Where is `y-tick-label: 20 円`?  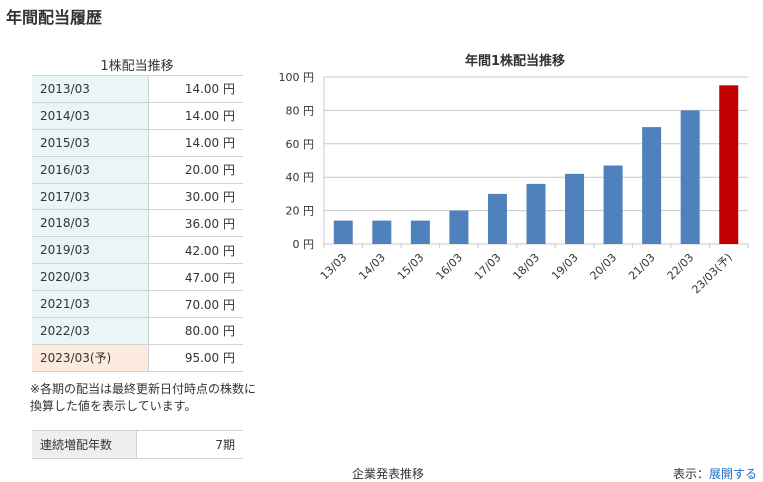 y-tick-label: 20 円 is located at coordinates (300, 211).